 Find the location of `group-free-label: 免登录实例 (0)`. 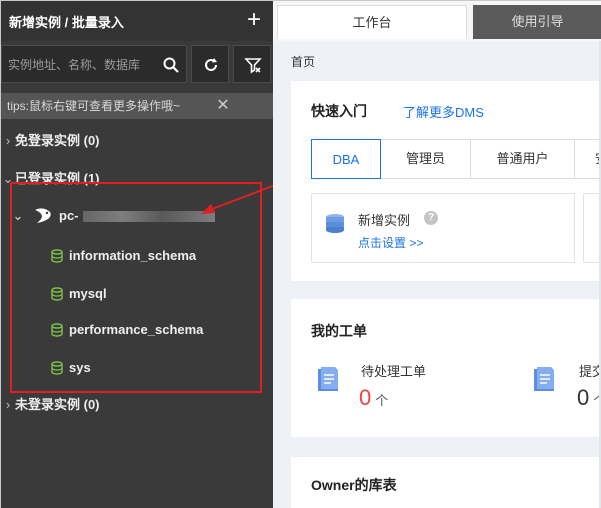

group-free-label: 免登录实例 (0) is located at coordinates (57, 140).